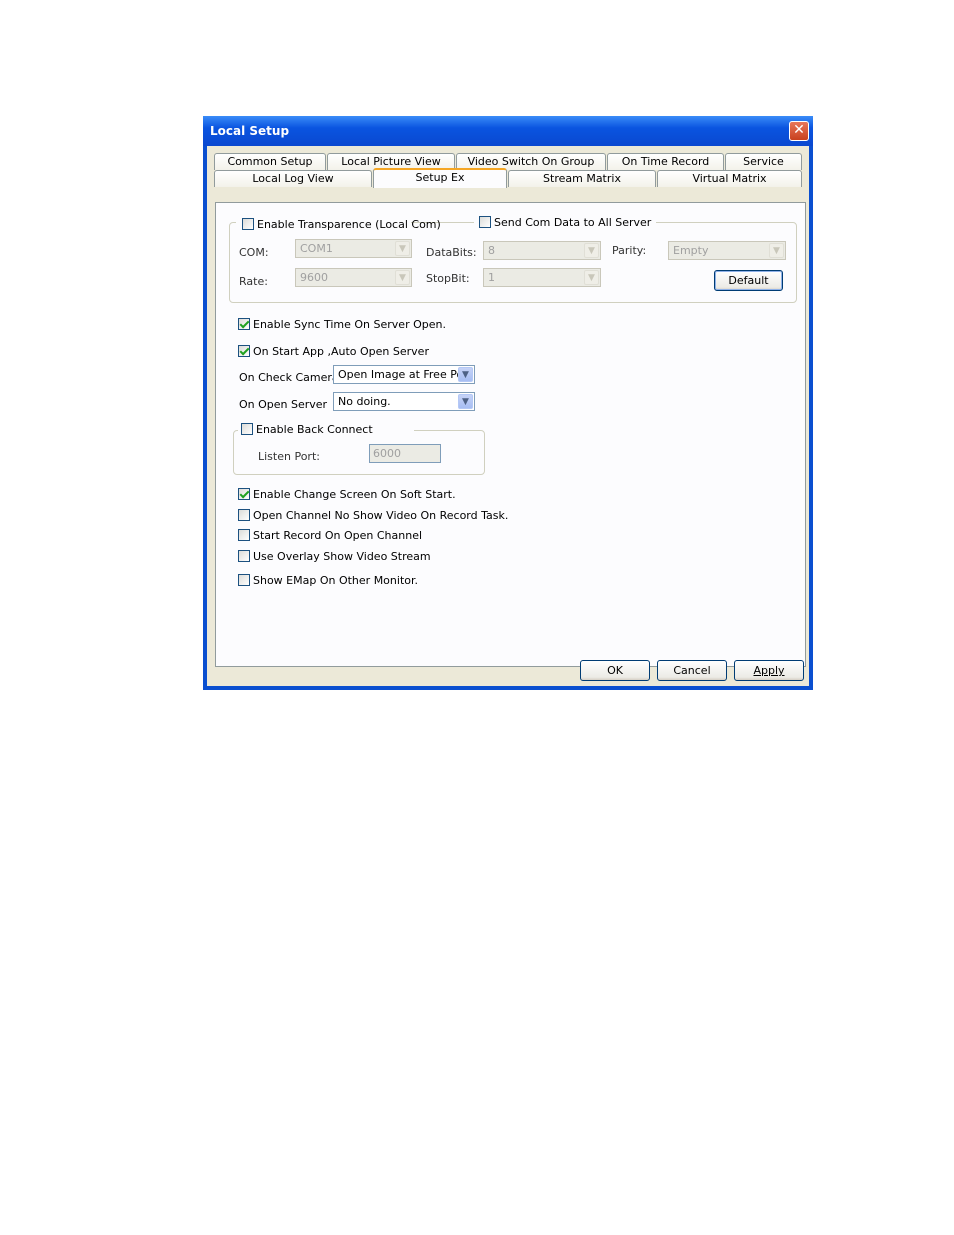 This screenshot has height=1235, width=954. What do you see at coordinates (247, 429) in the screenshot?
I see `back-connect-checkbox` at bounding box center [247, 429].